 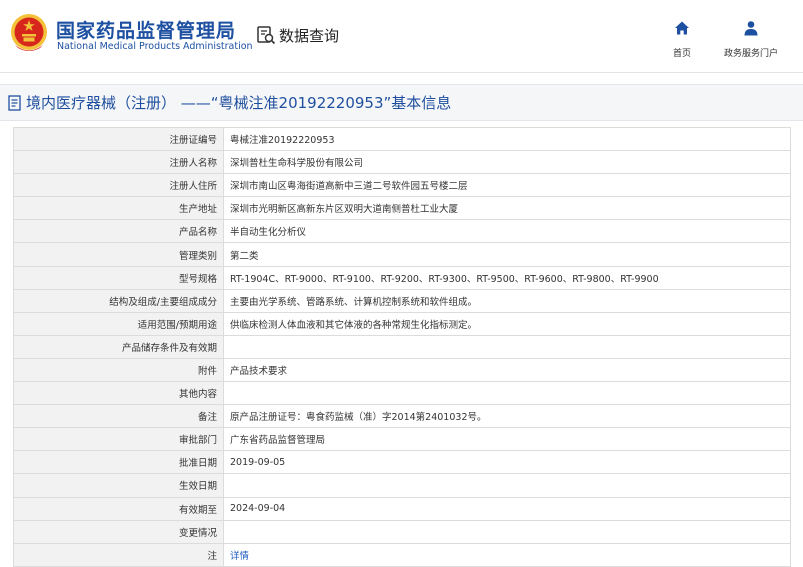 I want to click on data-query-title: 数据查询, so click(x=297, y=35).